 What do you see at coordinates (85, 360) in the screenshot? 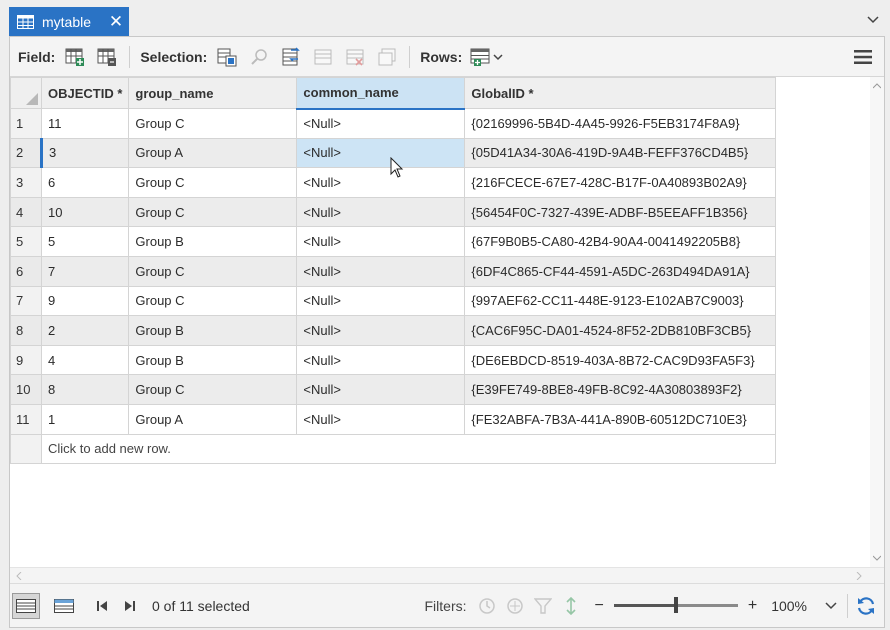
I see `cell-objectid: 4` at bounding box center [85, 360].